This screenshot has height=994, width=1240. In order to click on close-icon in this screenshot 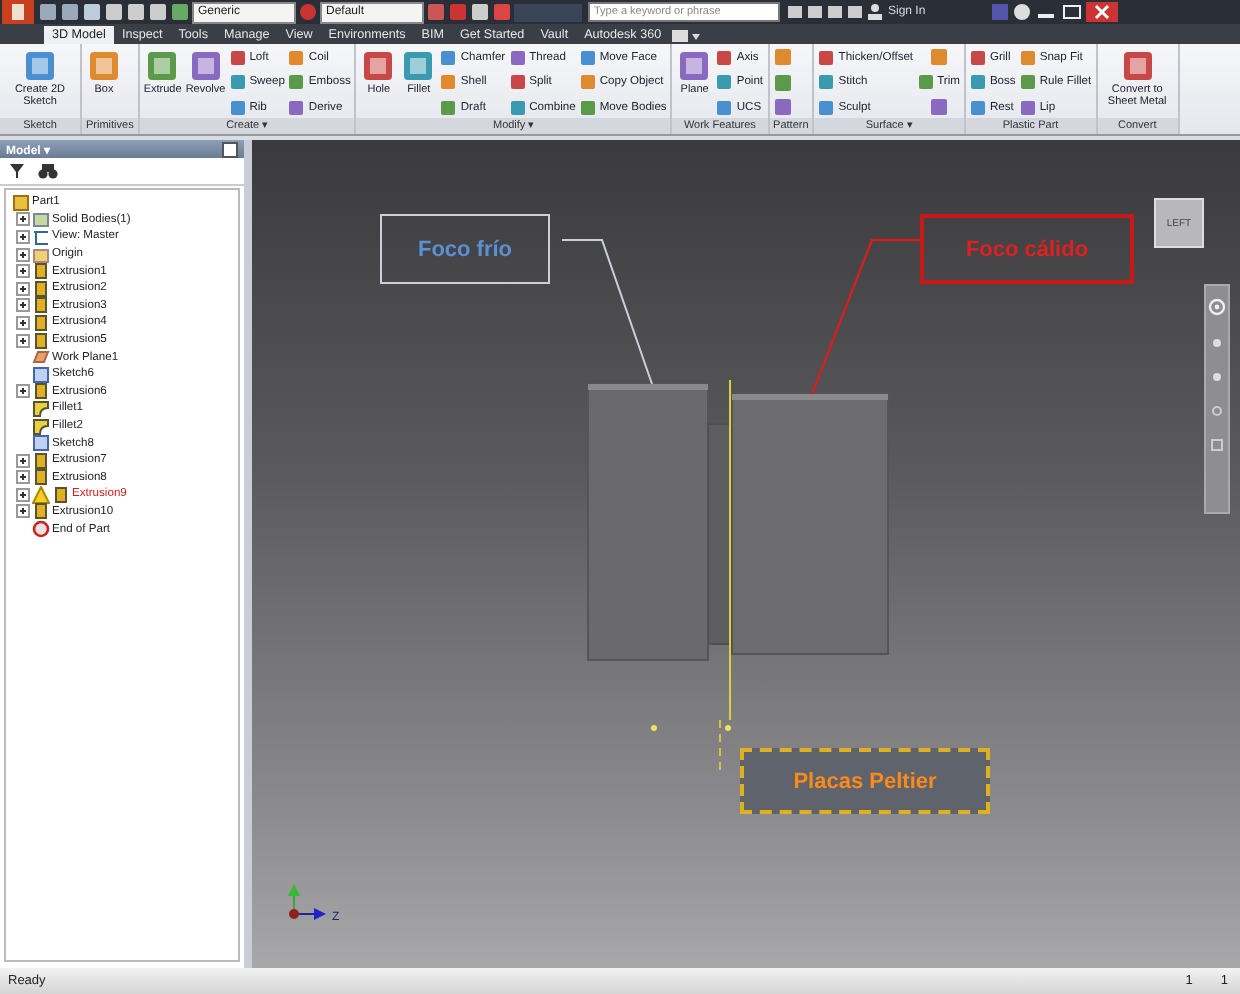, I will do `click(1101, 12)`.